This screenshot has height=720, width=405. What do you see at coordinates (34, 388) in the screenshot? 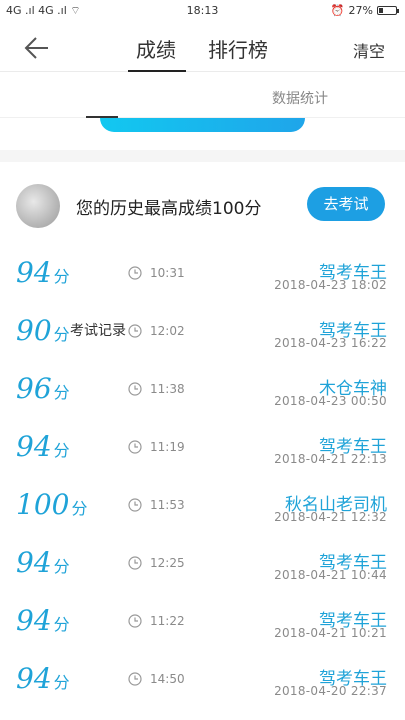
I see `score-value: 96` at bounding box center [34, 388].